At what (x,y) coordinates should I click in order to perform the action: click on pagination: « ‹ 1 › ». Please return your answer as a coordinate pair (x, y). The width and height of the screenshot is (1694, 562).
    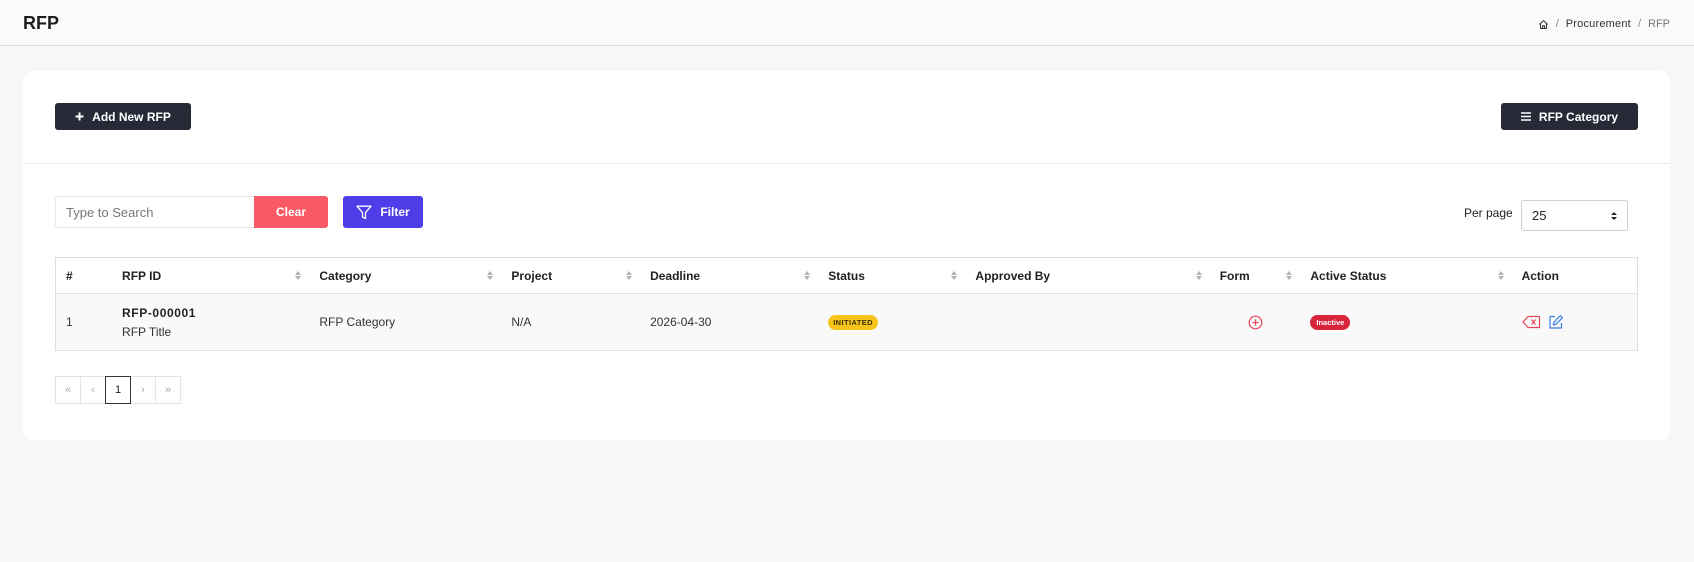
    Looking at the image, I should click on (118, 390).